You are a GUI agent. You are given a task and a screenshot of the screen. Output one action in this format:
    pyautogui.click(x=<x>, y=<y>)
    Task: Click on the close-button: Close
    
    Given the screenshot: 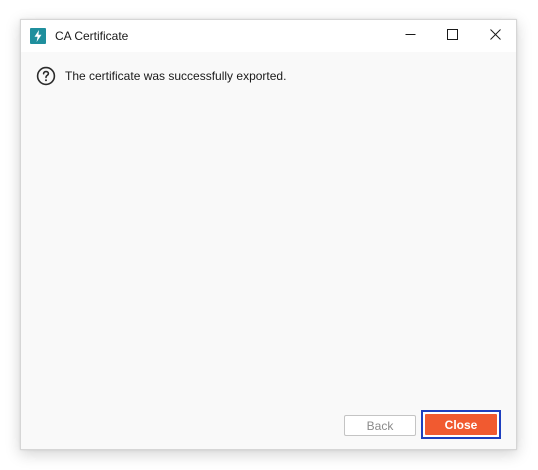 What is the action you would take?
    pyautogui.click(x=461, y=424)
    